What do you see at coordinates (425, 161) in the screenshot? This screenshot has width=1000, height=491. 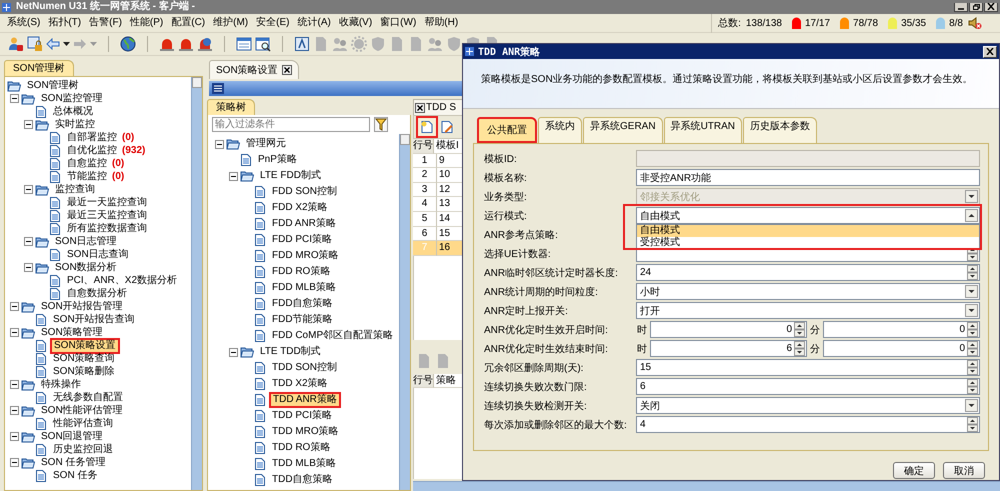 I see `row-number: 1` at bounding box center [425, 161].